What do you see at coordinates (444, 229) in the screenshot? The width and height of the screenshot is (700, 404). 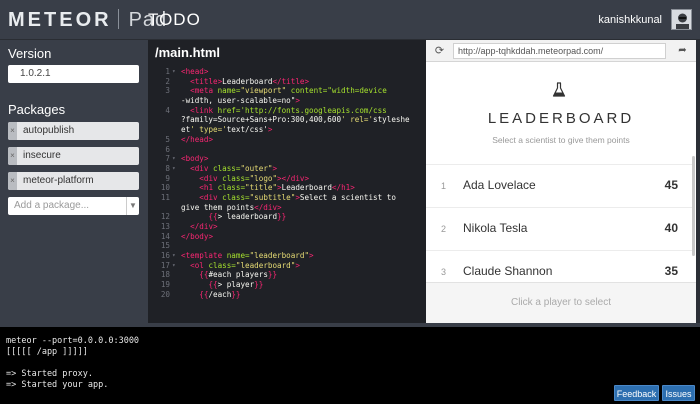 I see `player-rank: 2` at bounding box center [444, 229].